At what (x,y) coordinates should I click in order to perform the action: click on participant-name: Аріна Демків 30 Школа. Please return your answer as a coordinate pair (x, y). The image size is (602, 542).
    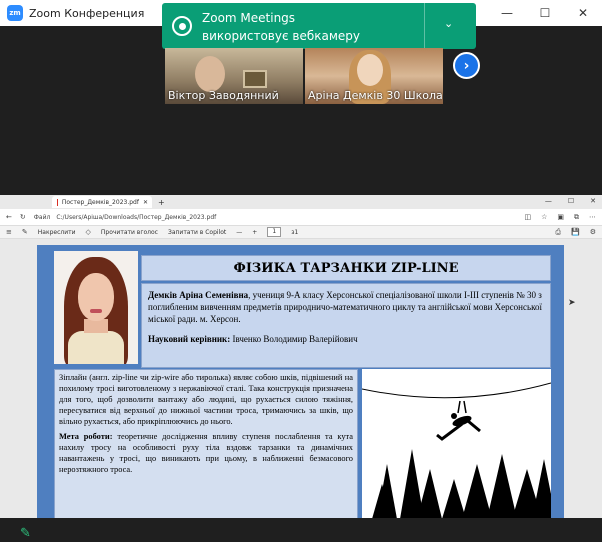
    Looking at the image, I should click on (375, 95).